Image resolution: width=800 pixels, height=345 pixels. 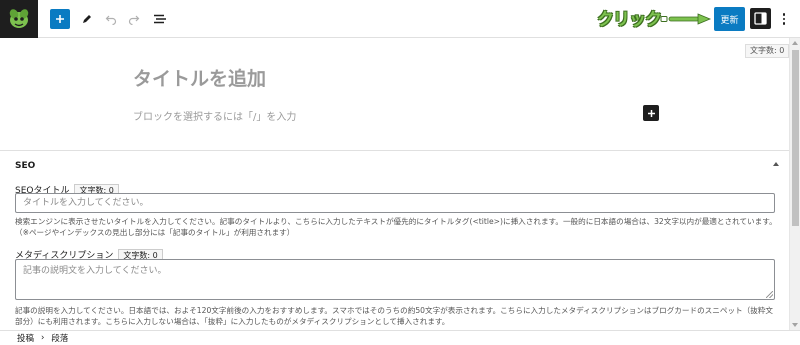 What do you see at coordinates (629, 20) in the screenshot?
I see `click-annotation: クリック` at bounding box center [629, 20].